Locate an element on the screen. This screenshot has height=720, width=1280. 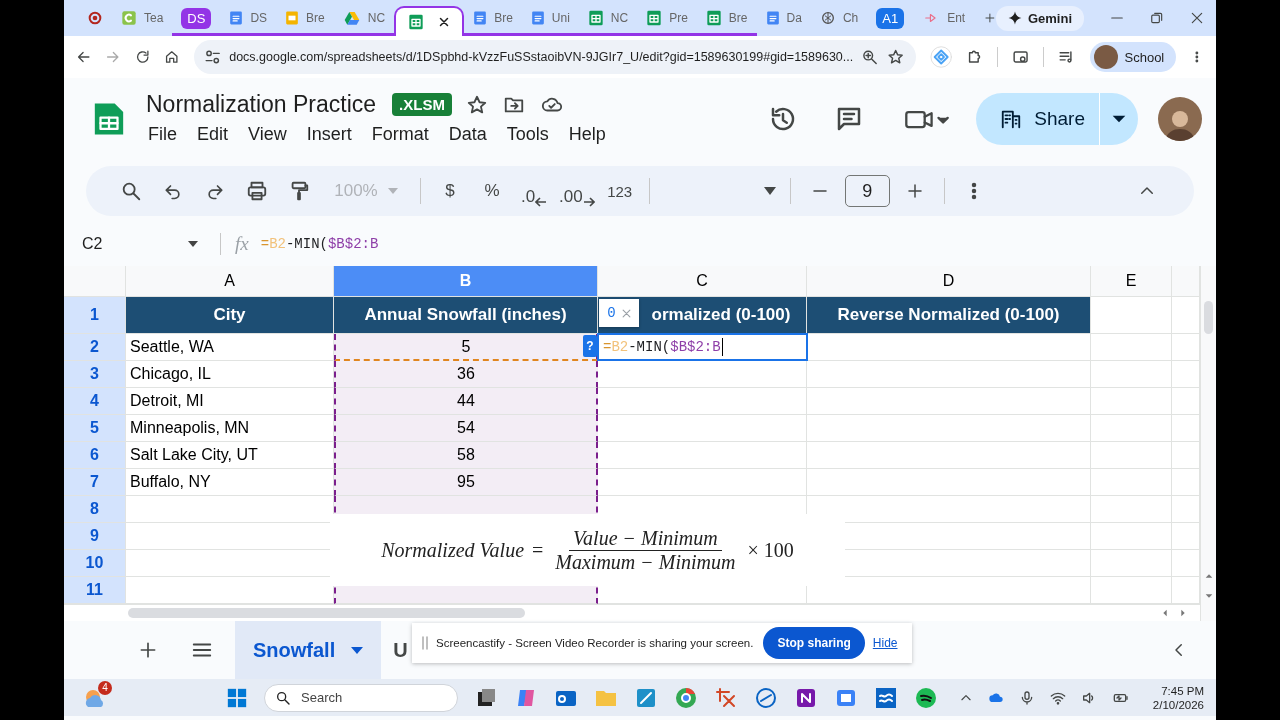
start-icon is located at coordinates (237, 697).